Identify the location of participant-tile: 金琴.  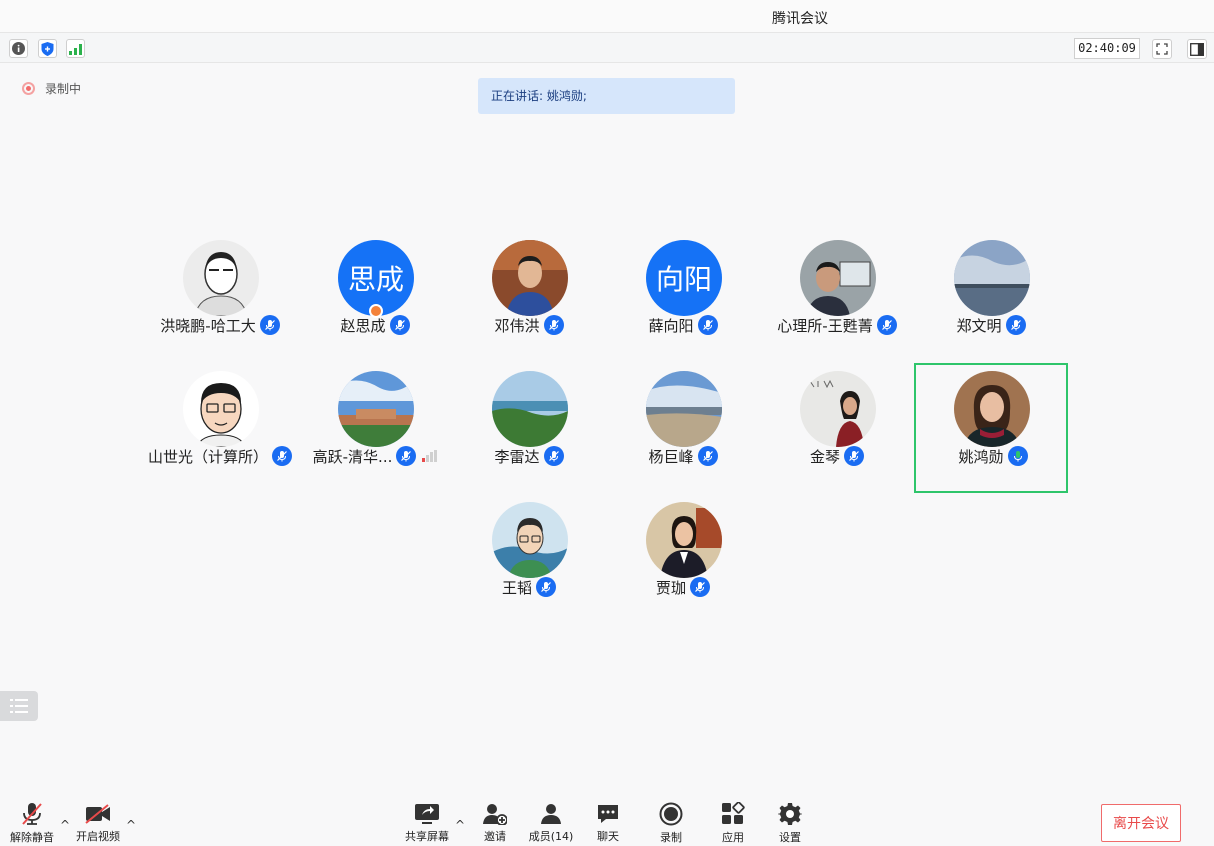
(837, 428).